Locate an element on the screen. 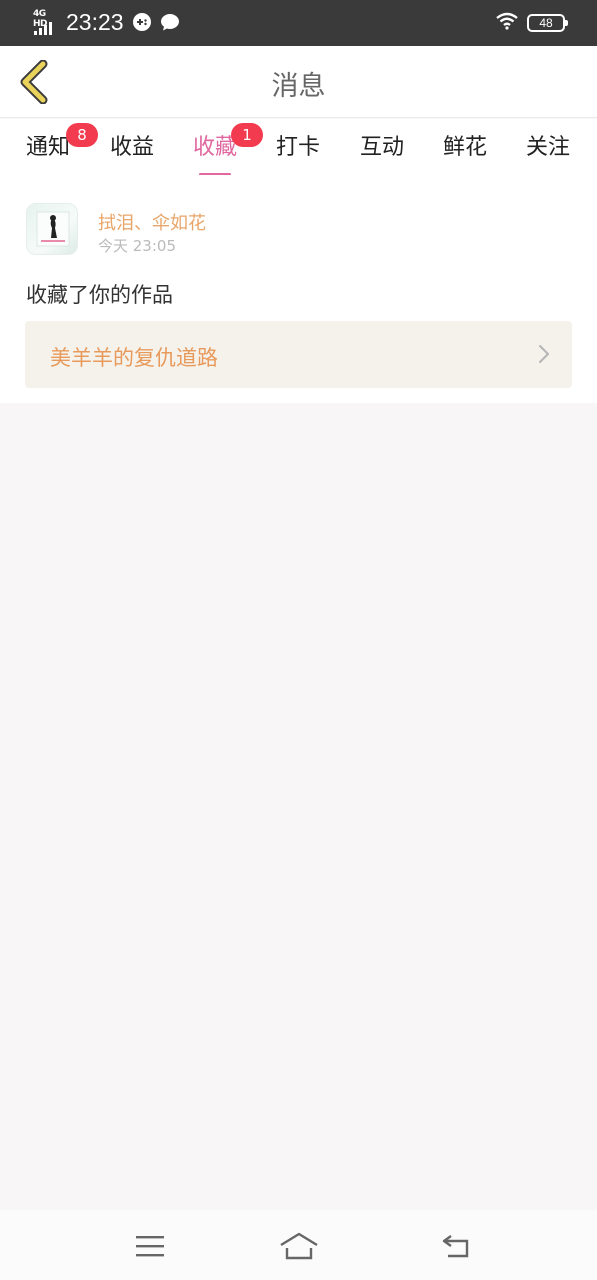 The width and height of the screenshot is (597, 1280). menu-icon is located at coordinates (150, 1246).